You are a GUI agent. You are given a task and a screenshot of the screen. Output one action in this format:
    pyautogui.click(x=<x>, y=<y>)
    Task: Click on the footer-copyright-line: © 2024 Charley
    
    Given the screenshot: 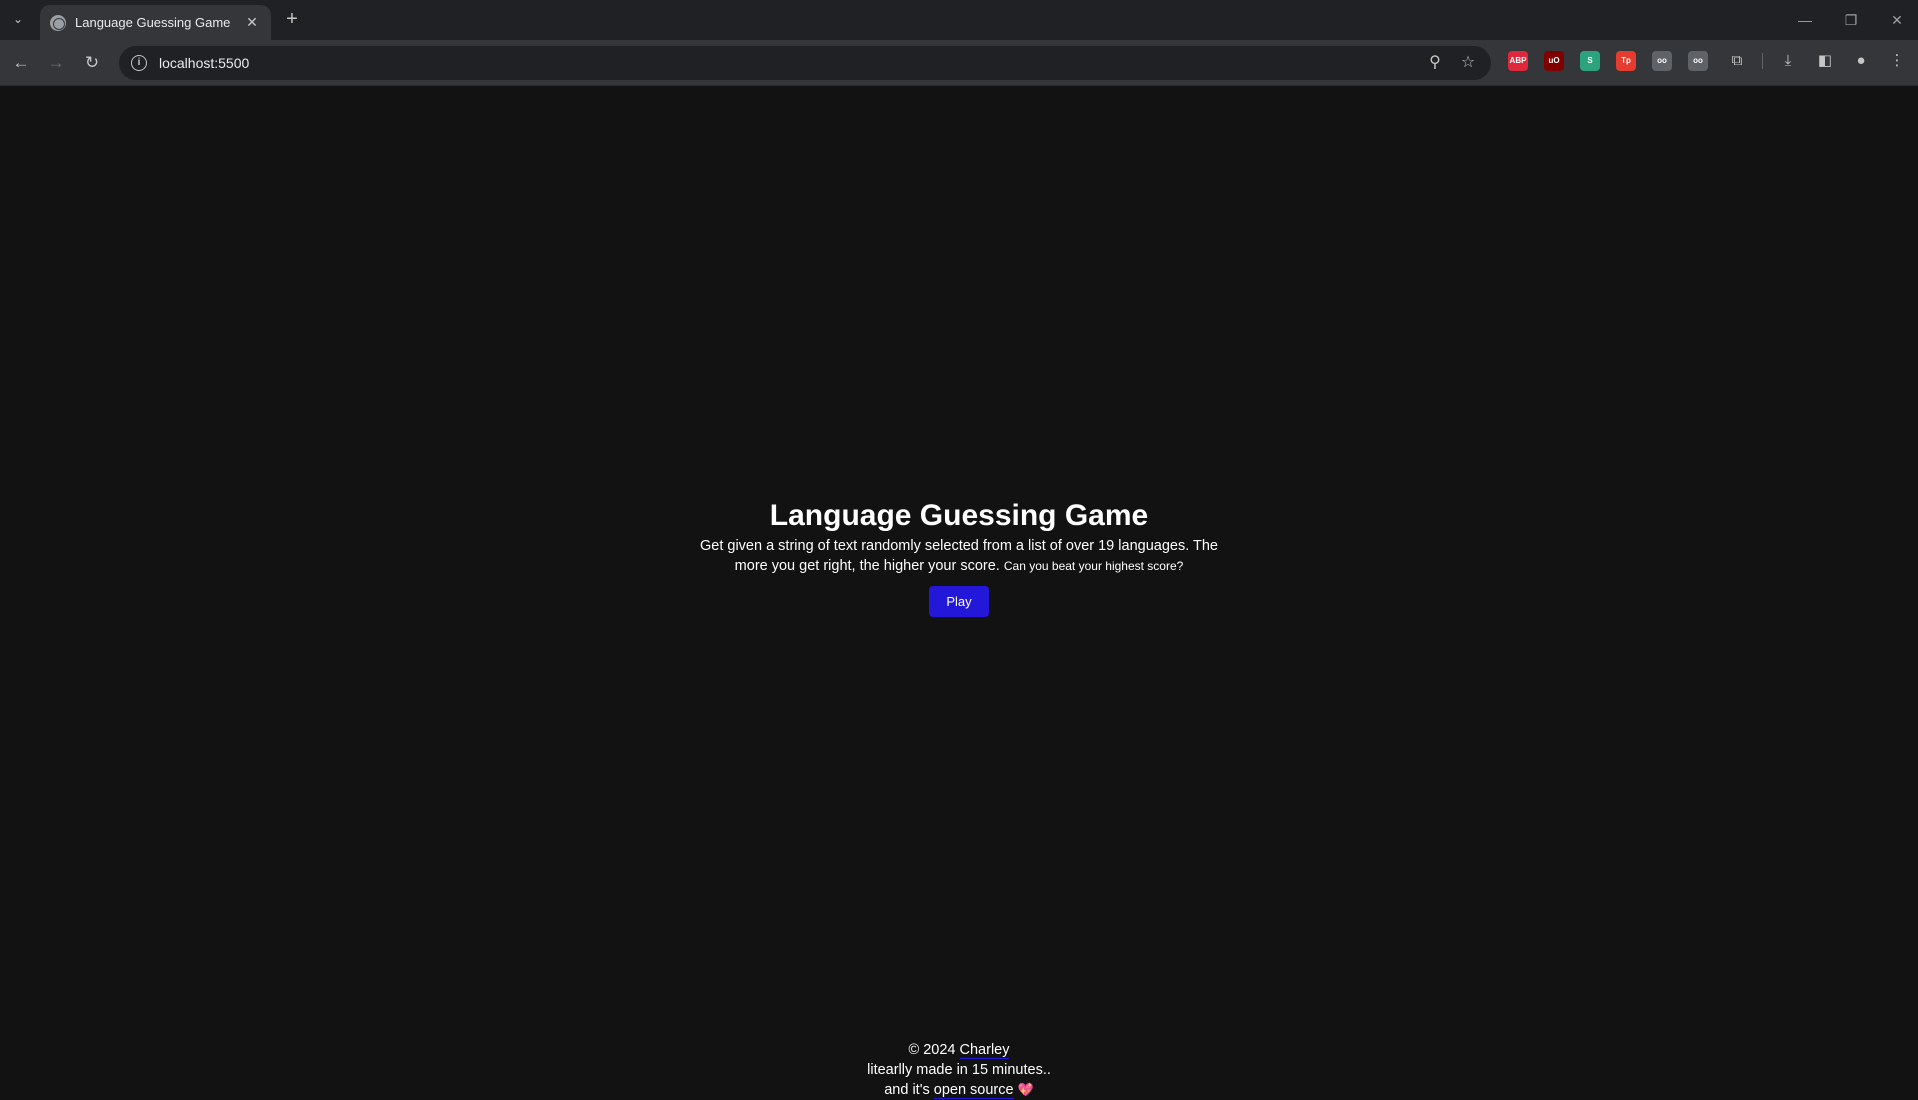 What is the action you would take?
    pyautogui.click(x=959, y=1050)
    